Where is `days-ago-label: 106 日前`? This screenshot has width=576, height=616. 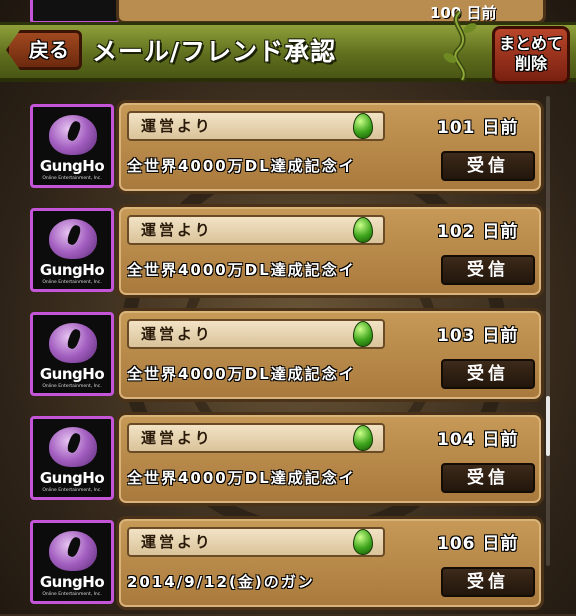
days-ago-label: 106 日前 is located at coordinates (478, 544).